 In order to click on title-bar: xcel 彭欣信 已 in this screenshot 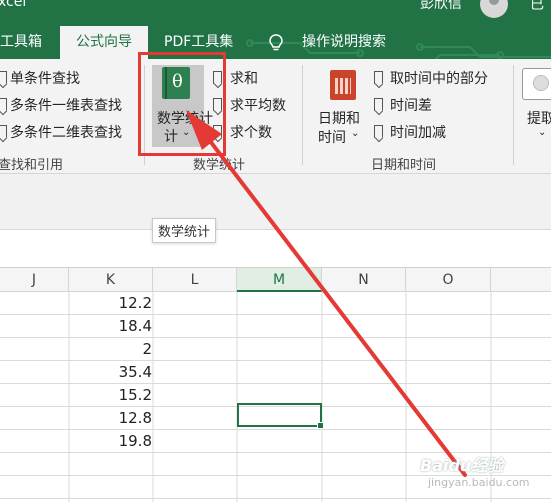, I will do `click(275, 13)`.